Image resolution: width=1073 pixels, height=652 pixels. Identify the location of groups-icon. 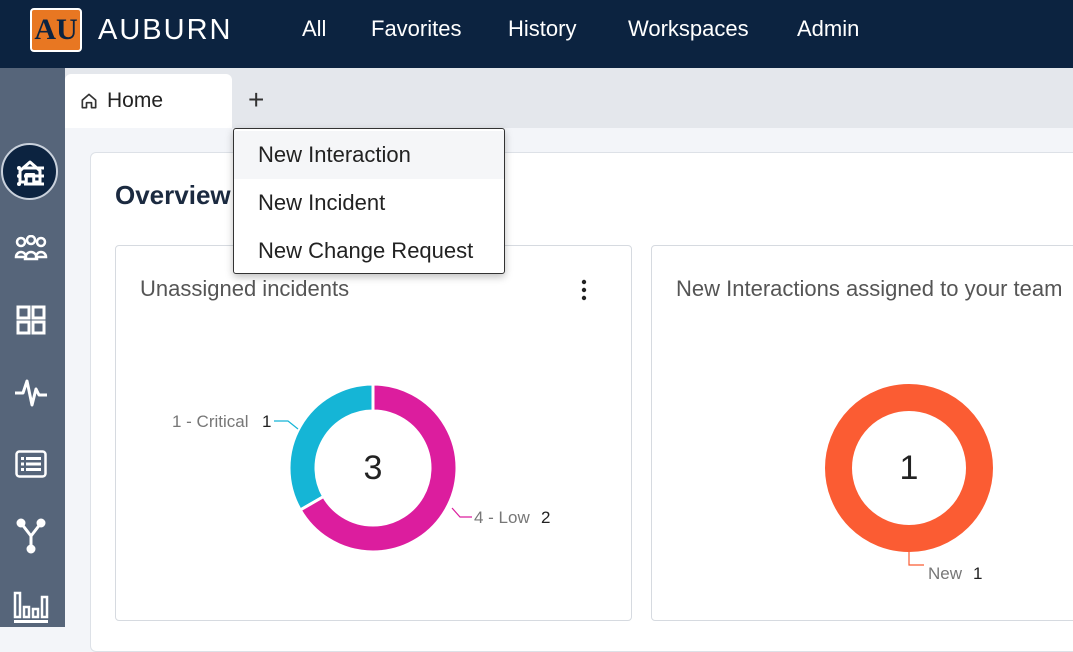
(31, 248).